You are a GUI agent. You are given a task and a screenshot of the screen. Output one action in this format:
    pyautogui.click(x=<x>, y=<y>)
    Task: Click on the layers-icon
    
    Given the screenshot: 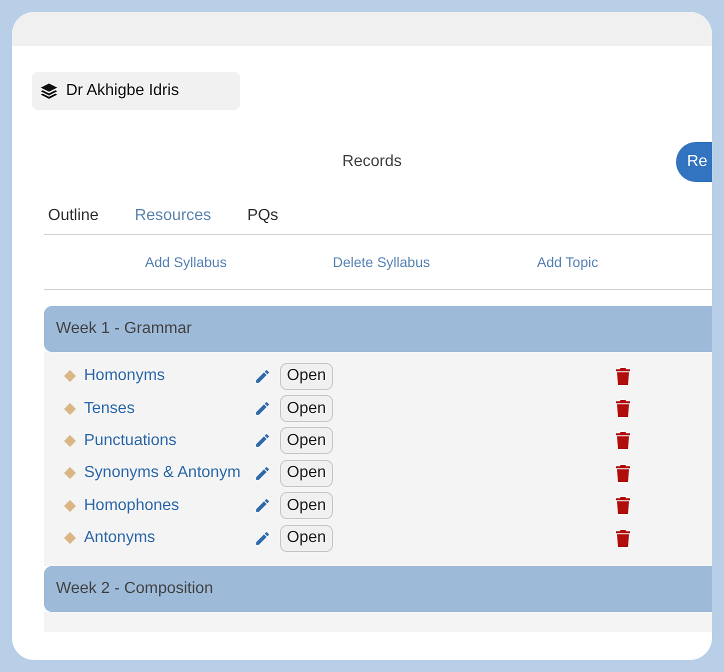 What is the action you would take?
    pyautogui.click(x=49, y=91)
    